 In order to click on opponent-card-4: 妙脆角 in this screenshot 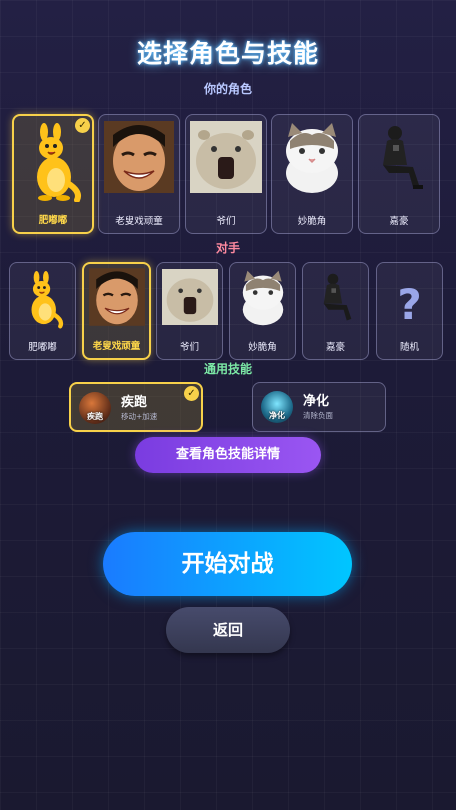, I will do `click(262, 311)`.